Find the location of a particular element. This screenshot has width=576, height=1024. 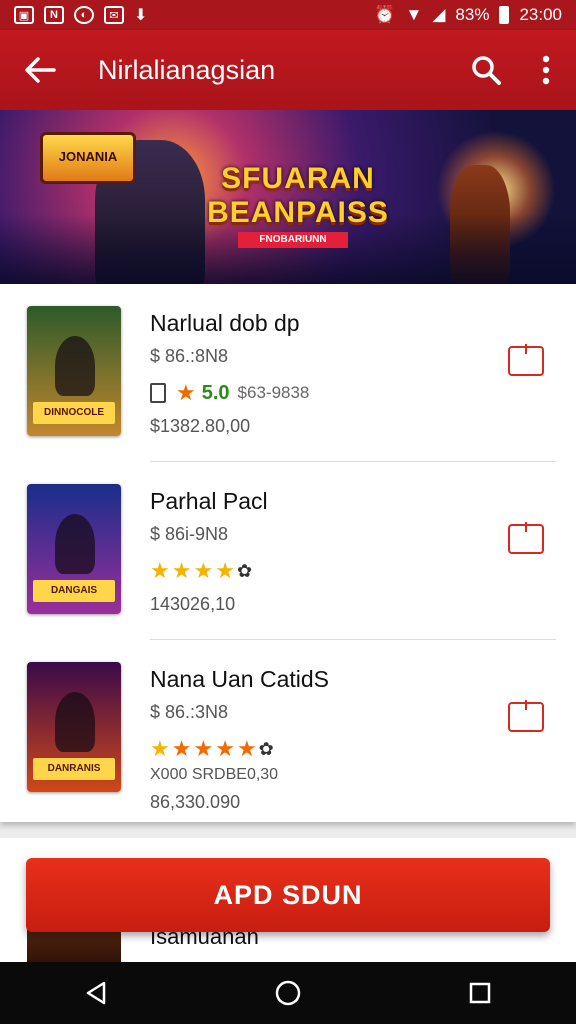

mail-icon: ✉ is located at coordinates (114, 15).